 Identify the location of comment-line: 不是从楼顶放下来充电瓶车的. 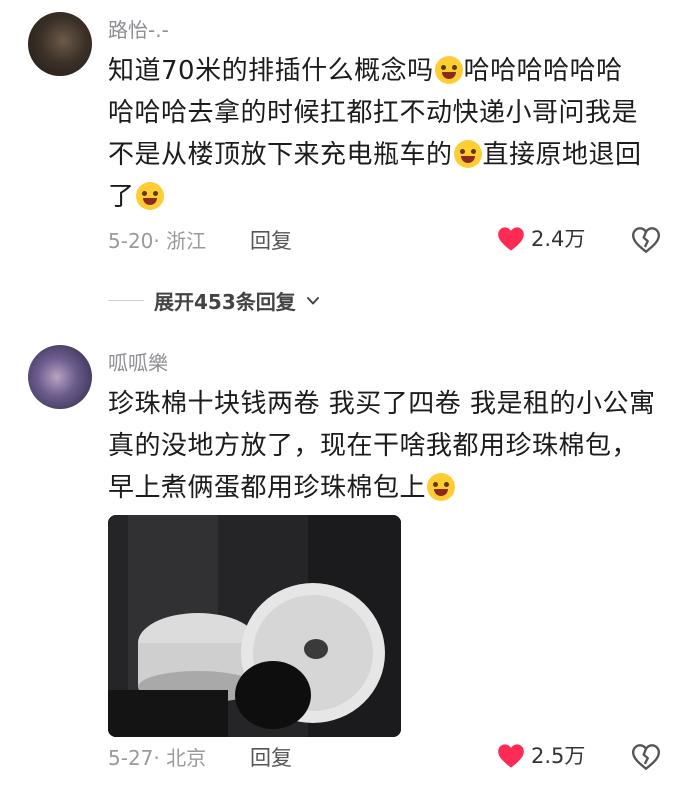
(280, 155).